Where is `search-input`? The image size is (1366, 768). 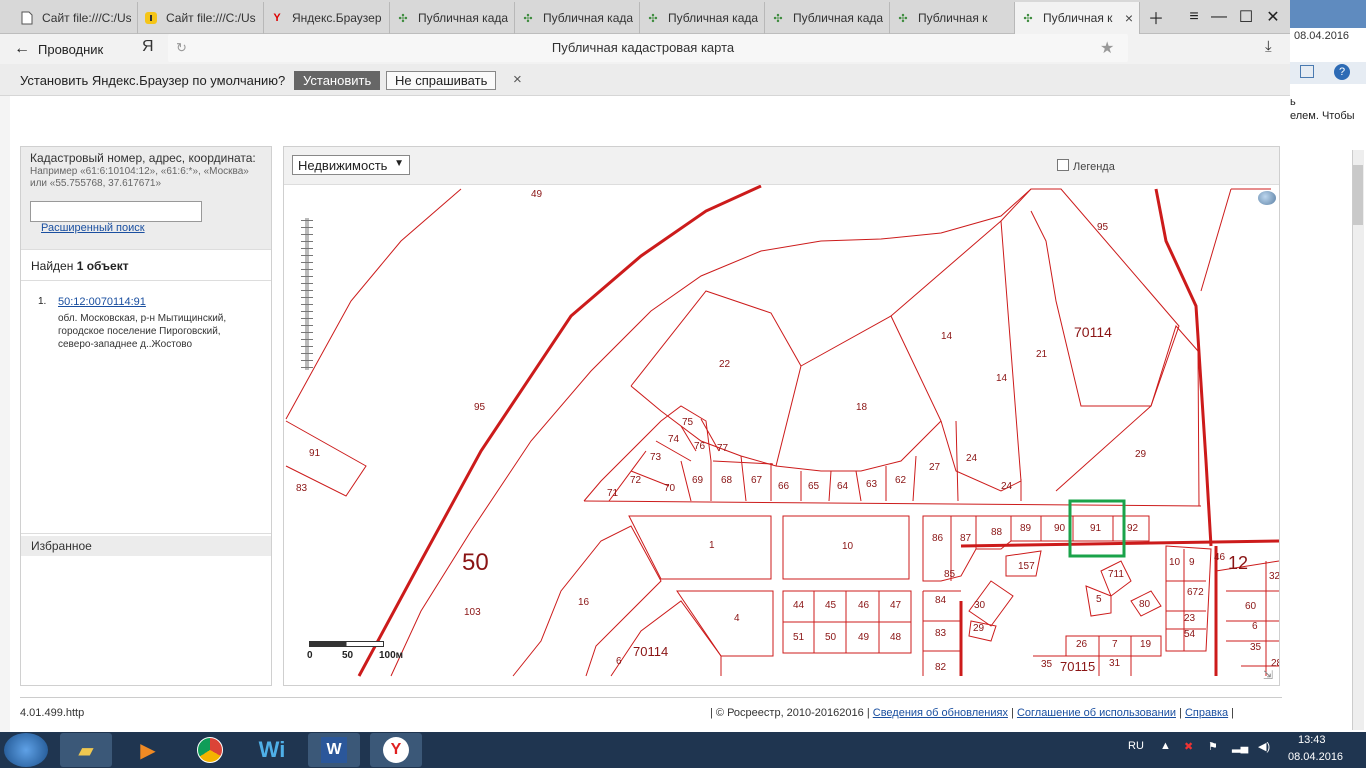
search-input is located at coordinates (116, 211).